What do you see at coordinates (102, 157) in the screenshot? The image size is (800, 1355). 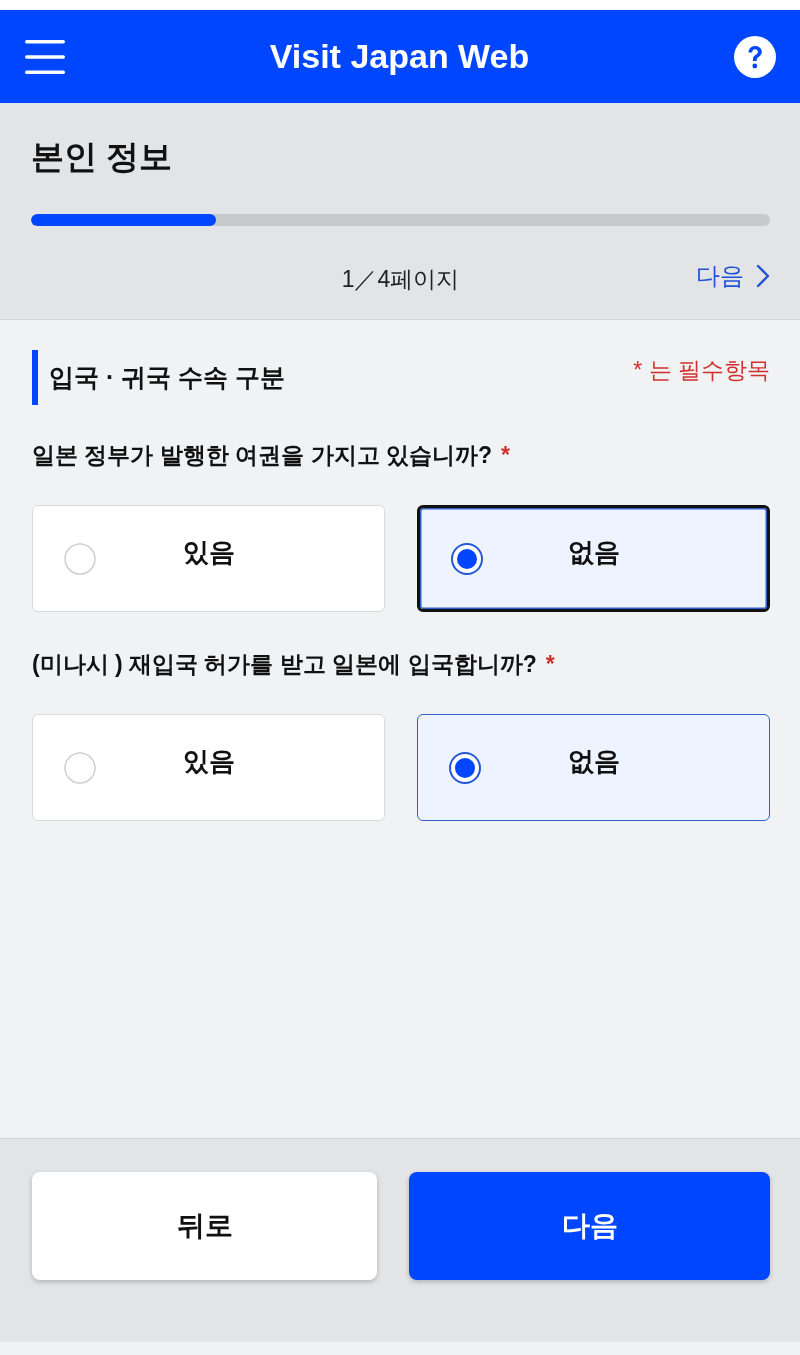 I see `page-title: 본인 정보` at bounding box center [102, 157].